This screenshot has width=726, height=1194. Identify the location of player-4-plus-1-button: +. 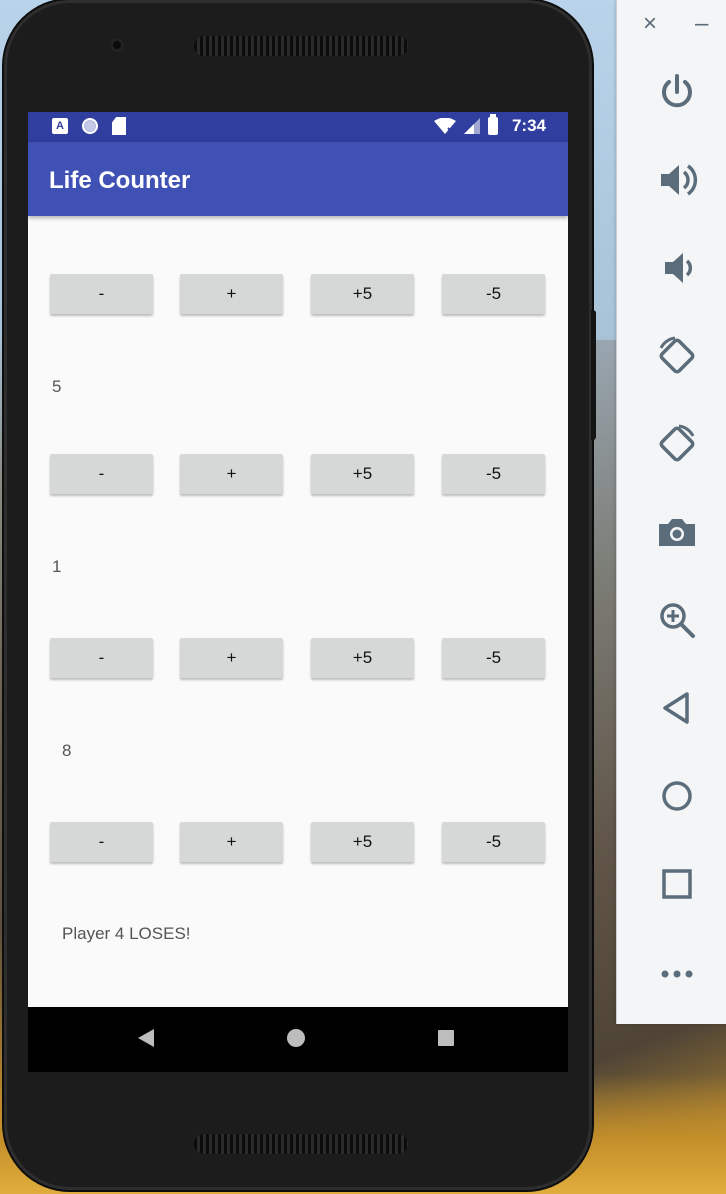
(231, 842).